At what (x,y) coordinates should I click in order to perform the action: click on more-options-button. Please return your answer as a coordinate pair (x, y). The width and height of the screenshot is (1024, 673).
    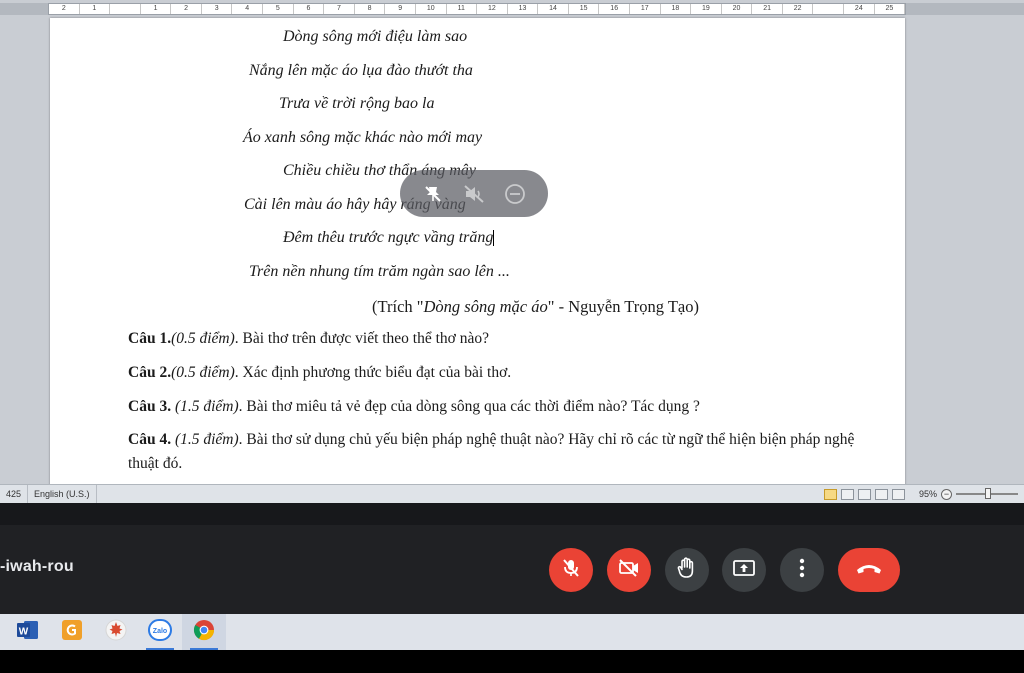
    Looking at the image, I should click on (802, 570).